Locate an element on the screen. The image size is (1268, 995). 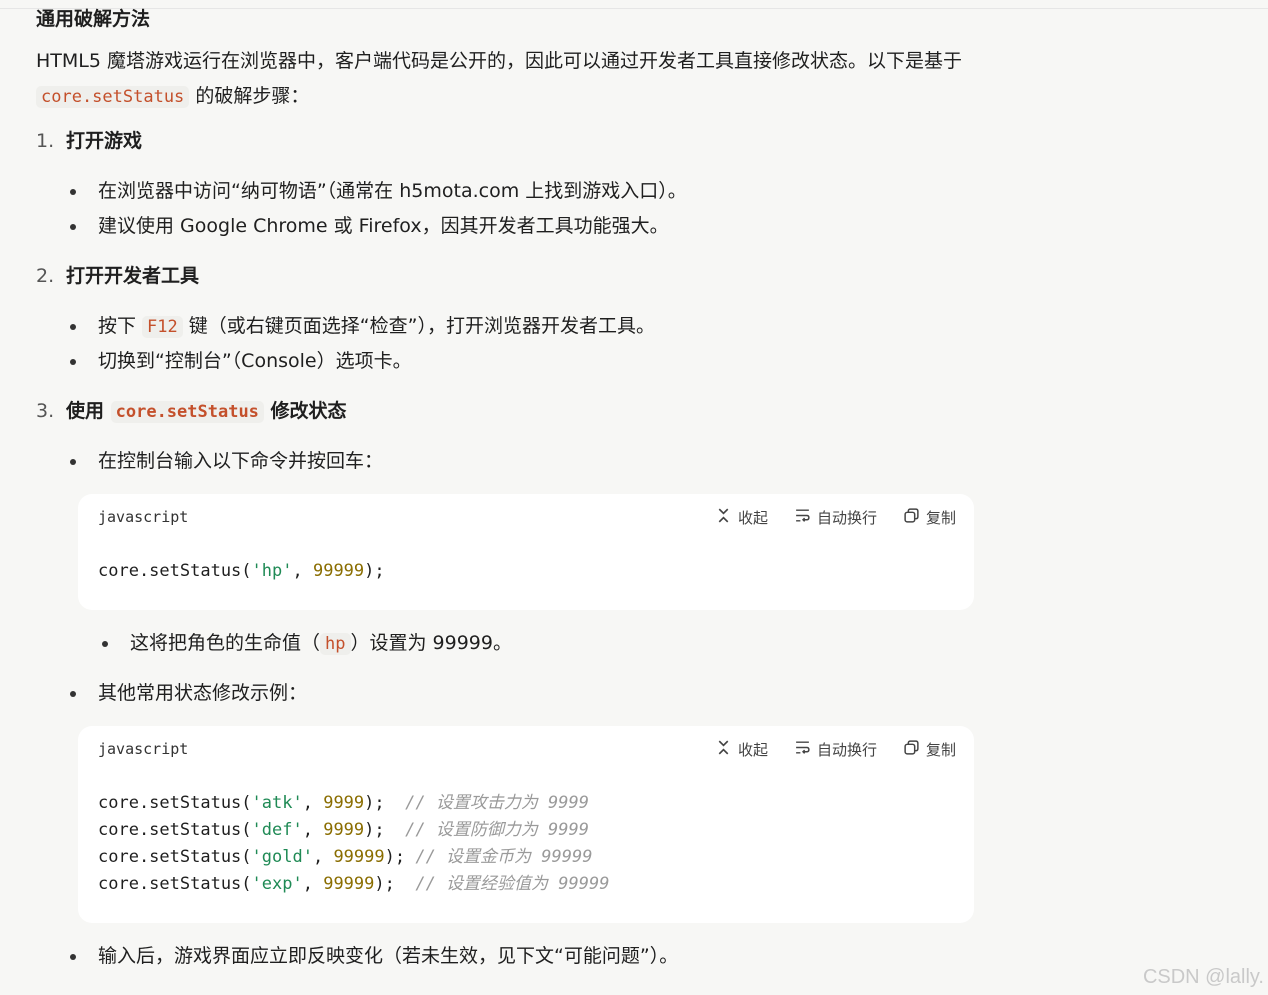
step-number: 1. is located at coordinates (45, 141).